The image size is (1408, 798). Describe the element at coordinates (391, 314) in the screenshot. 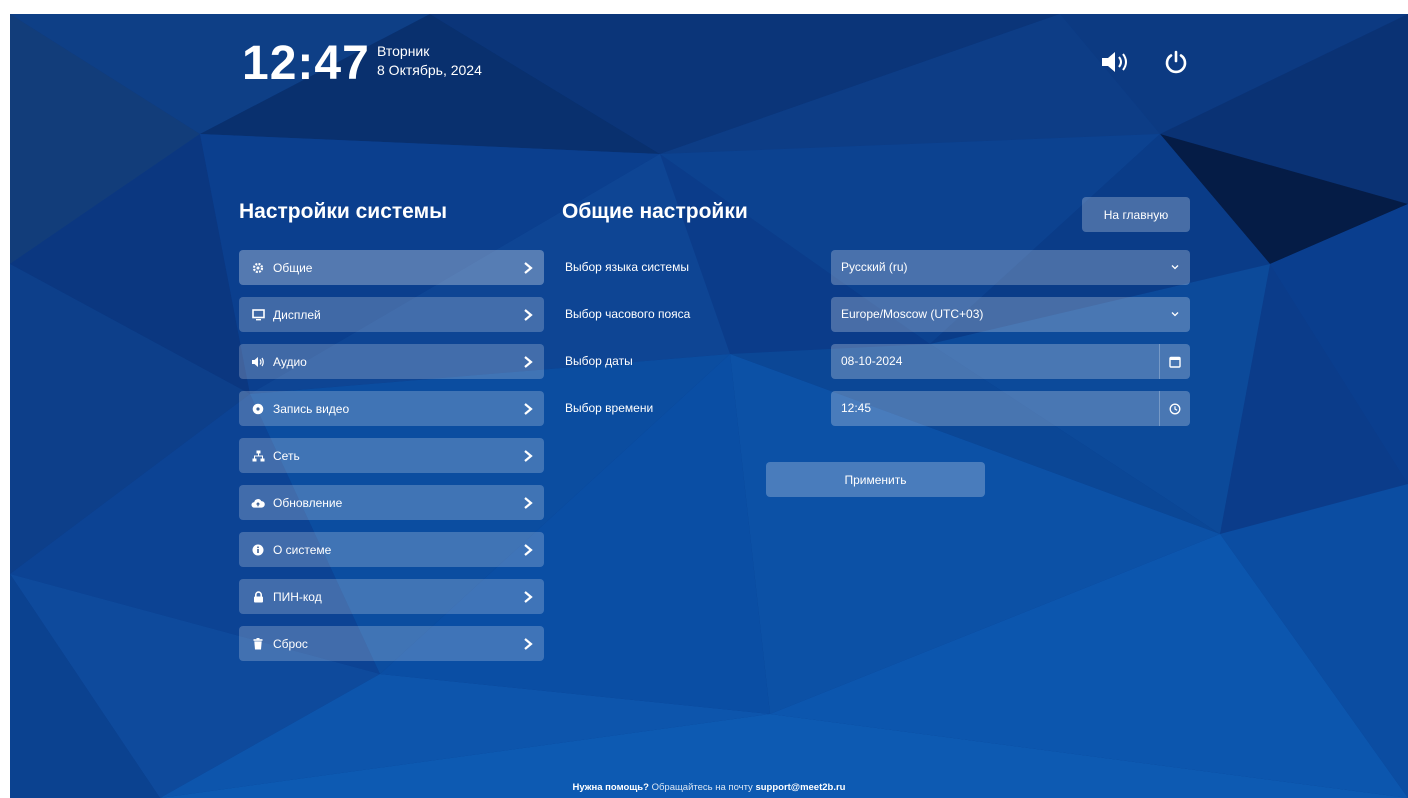

I see `sidebar-item-display: Дисплей` at that location.